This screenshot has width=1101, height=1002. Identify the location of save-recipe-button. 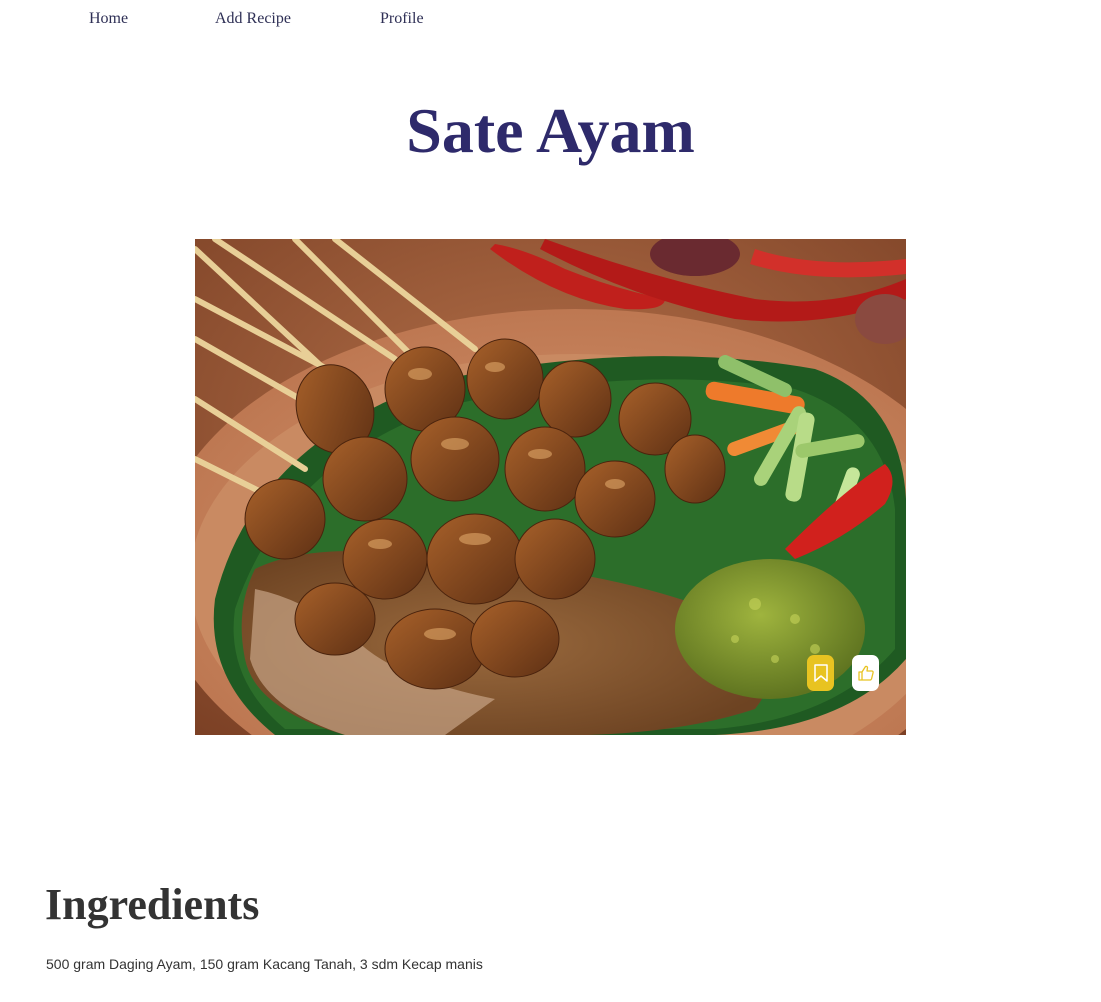
(820, 673).